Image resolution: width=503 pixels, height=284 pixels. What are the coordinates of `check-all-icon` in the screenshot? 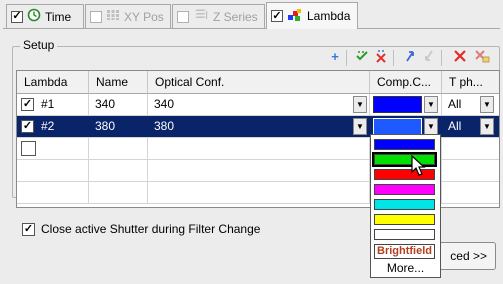 It's located at (362, 58).